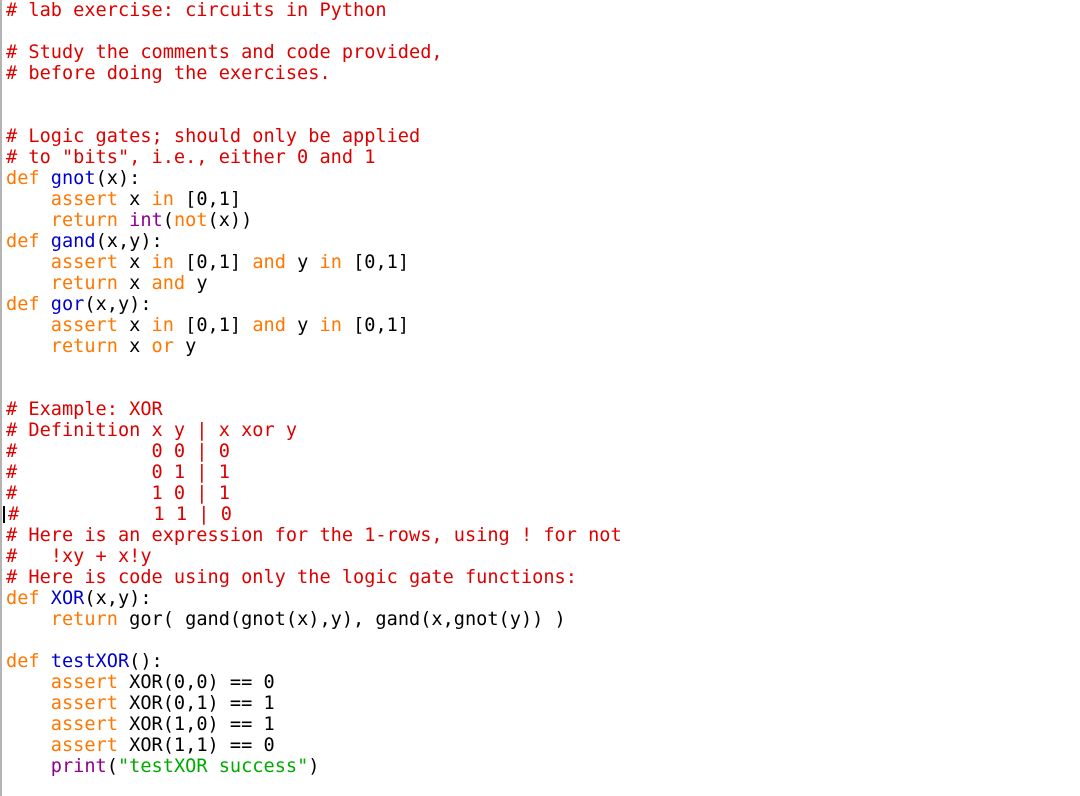 The height and width of the screenshot is (796, 1080). I want to click on code-line: assert x in [0,1], so click(541, 199).